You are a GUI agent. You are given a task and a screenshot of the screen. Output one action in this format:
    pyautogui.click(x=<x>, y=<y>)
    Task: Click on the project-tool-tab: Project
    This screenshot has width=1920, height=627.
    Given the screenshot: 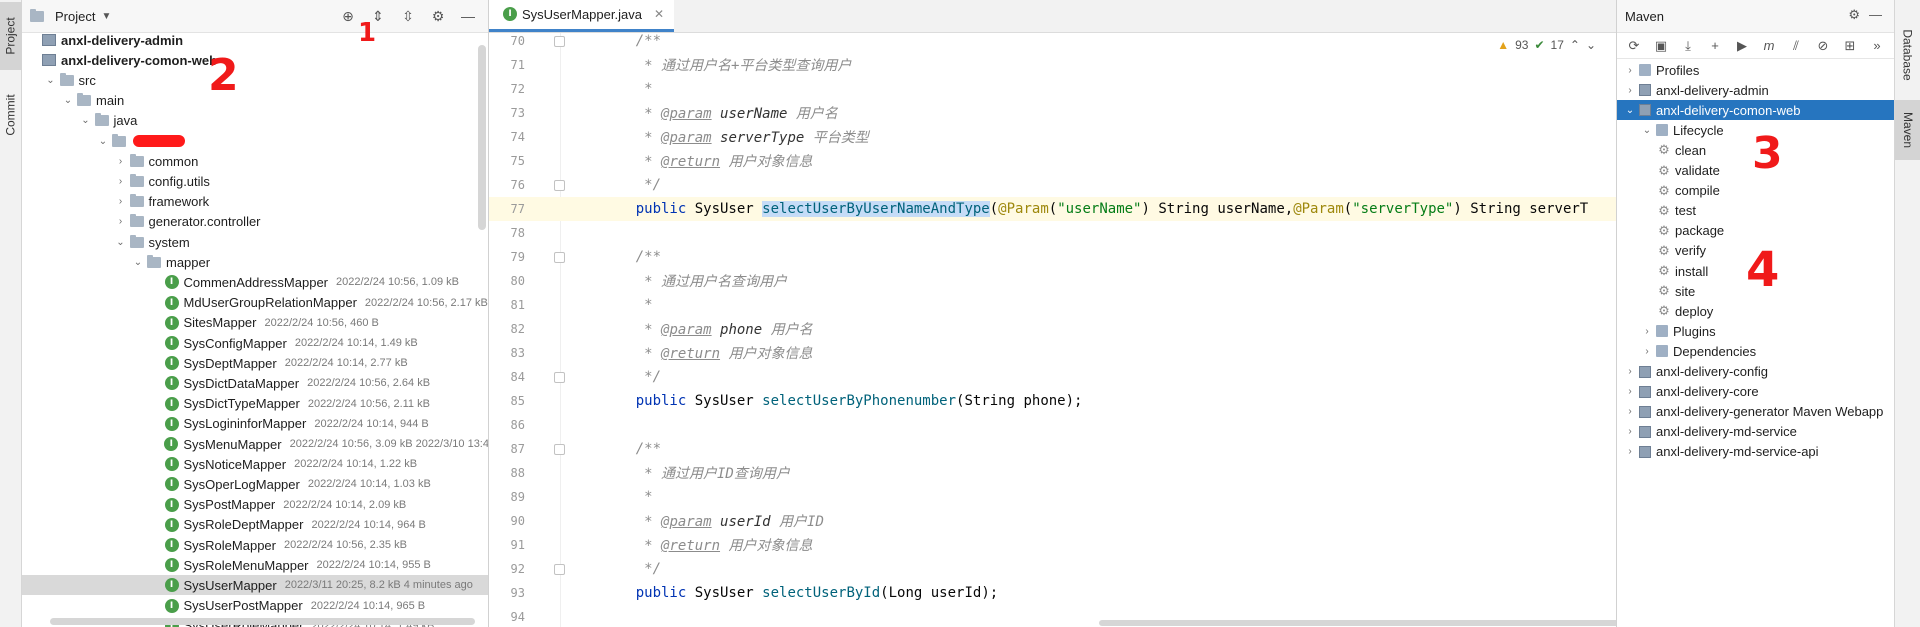 What is the action you would take?
    pyautogui.click(x=11, y=36)
    